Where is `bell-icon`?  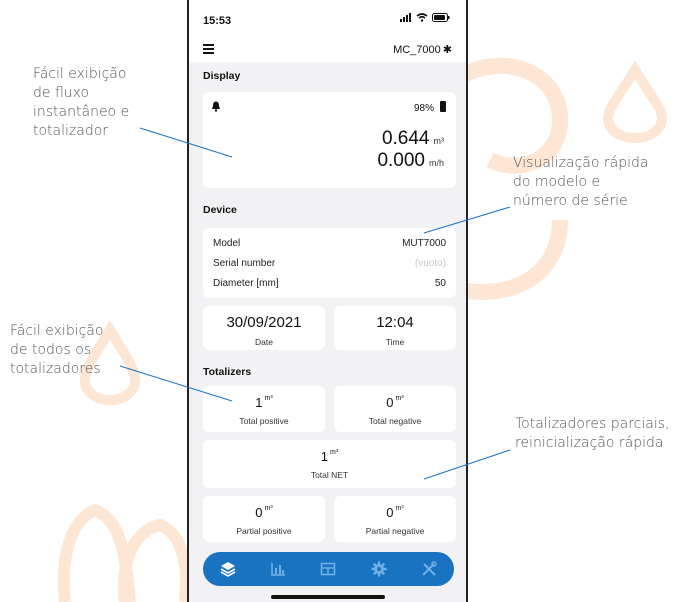 bell-icon is located at coordinates (216, 106).